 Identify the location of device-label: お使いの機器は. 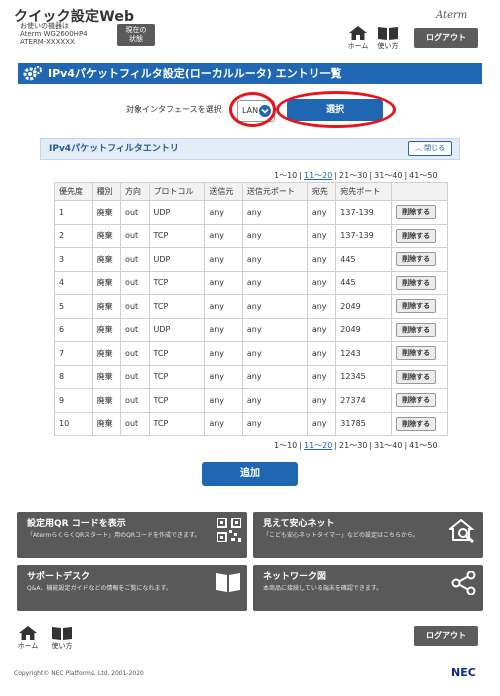
(44, 26).